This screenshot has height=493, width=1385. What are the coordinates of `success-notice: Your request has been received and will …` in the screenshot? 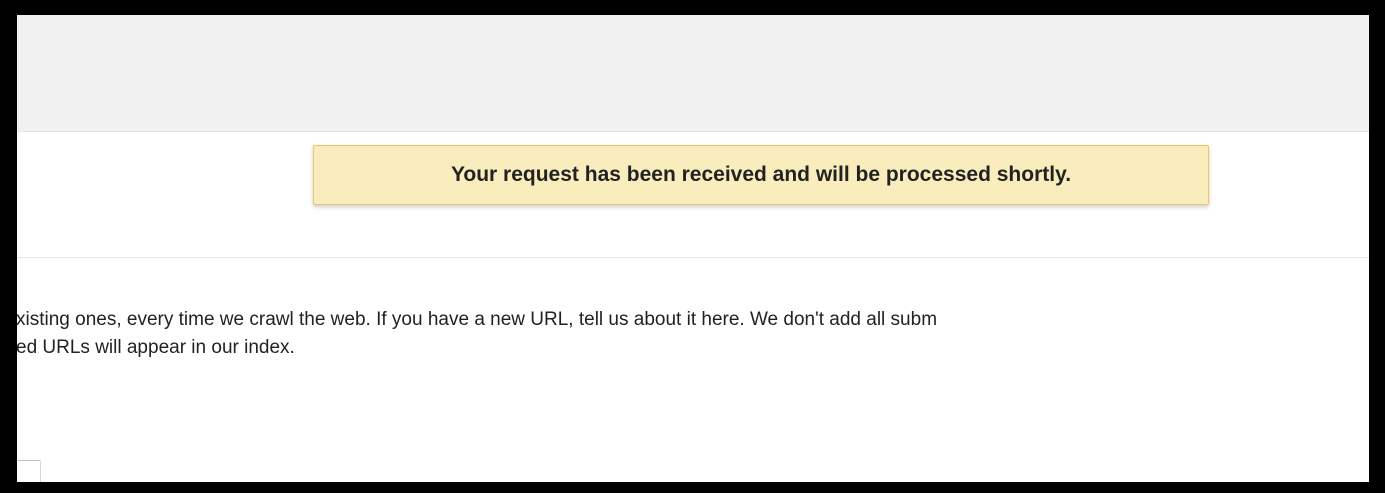 It's located at (761, 175).